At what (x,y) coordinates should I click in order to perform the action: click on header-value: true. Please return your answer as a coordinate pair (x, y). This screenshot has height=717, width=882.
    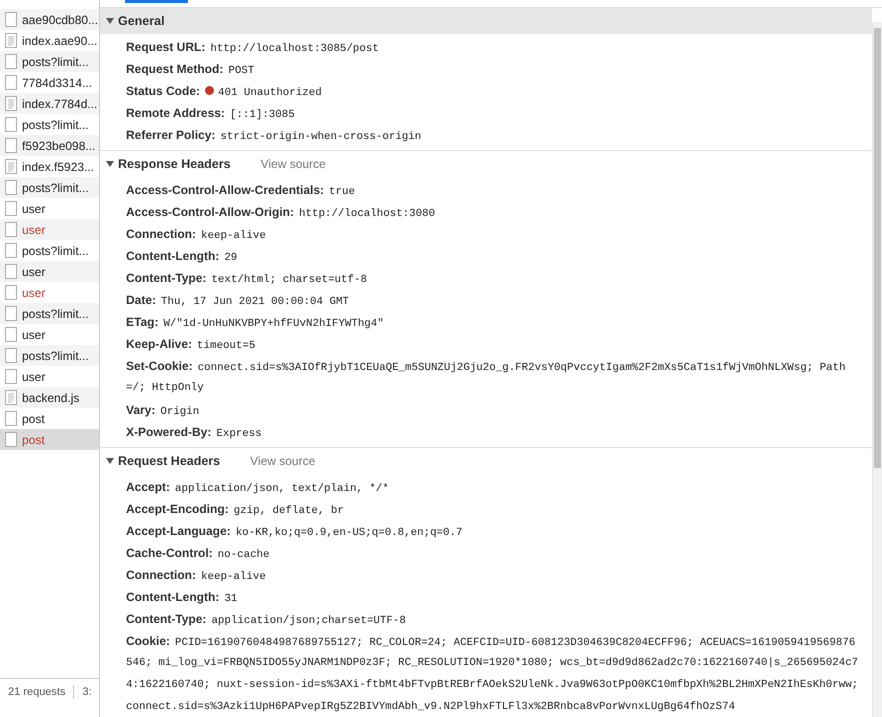
    Looking at the image, I should click on (342, 192).